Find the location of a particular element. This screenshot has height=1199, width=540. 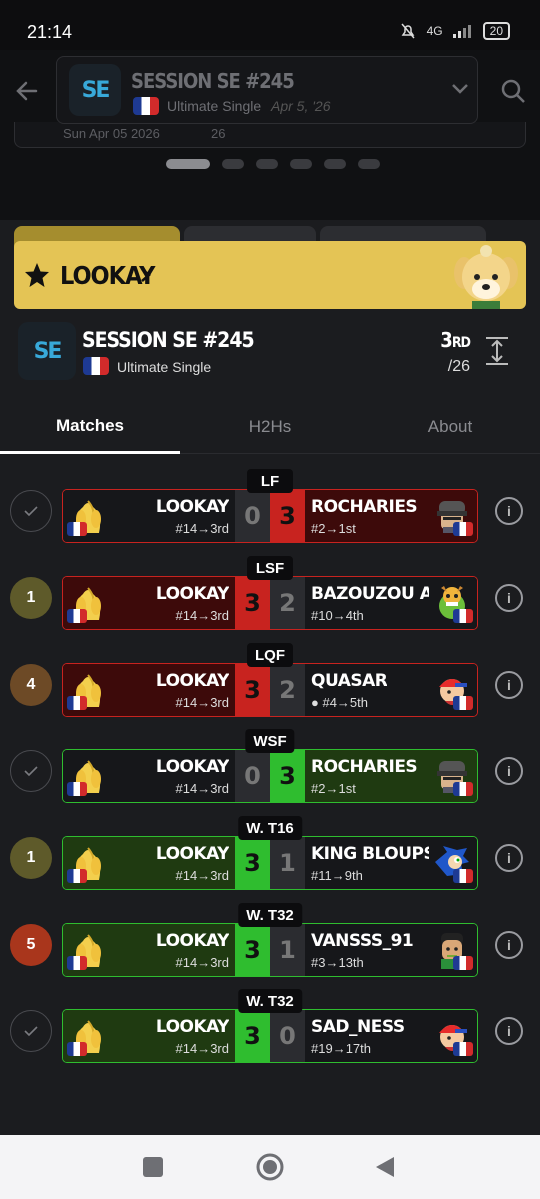

peek-card: Sun Apr 05 2026 26 is located at coordinates (270, 135).